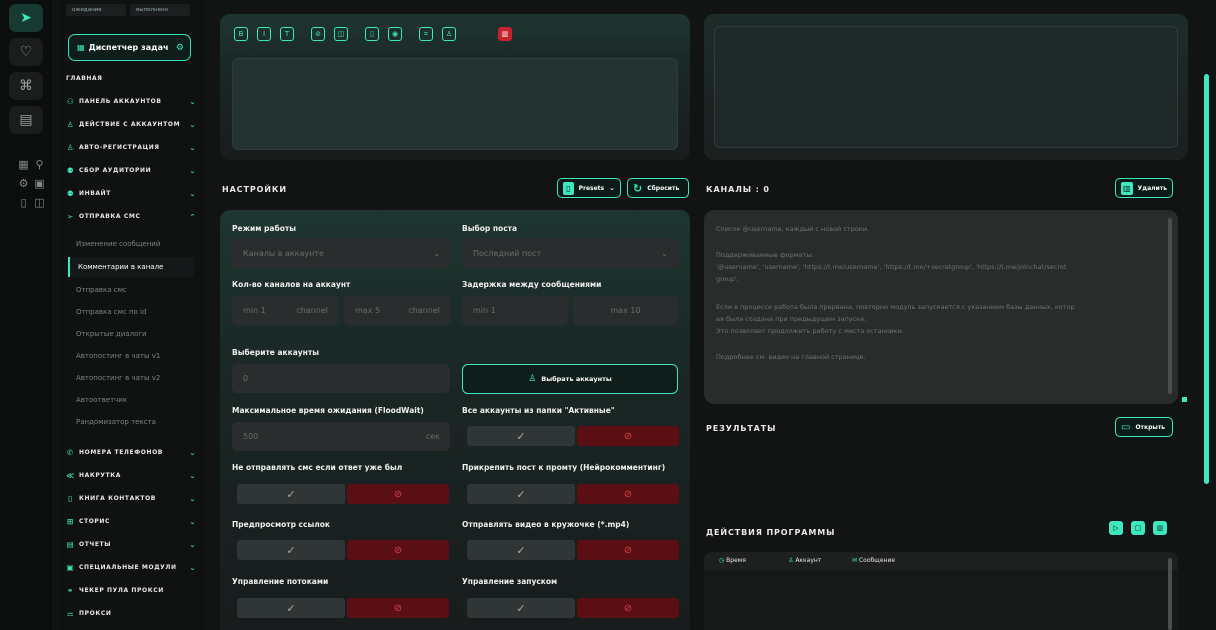 The width and height of the screenshot is (1216, 630). Describe the element at coordinates (134, 544) in the screenshot. I see `nav-reports: ▤ ОТЧЕТЫ ⌄` at that location.